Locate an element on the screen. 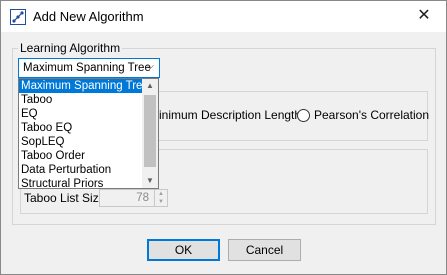 The width and height of the screenshot is (447, 275). title-bar: Add New Algorithm ✕ is located at coordinates (223, 16).